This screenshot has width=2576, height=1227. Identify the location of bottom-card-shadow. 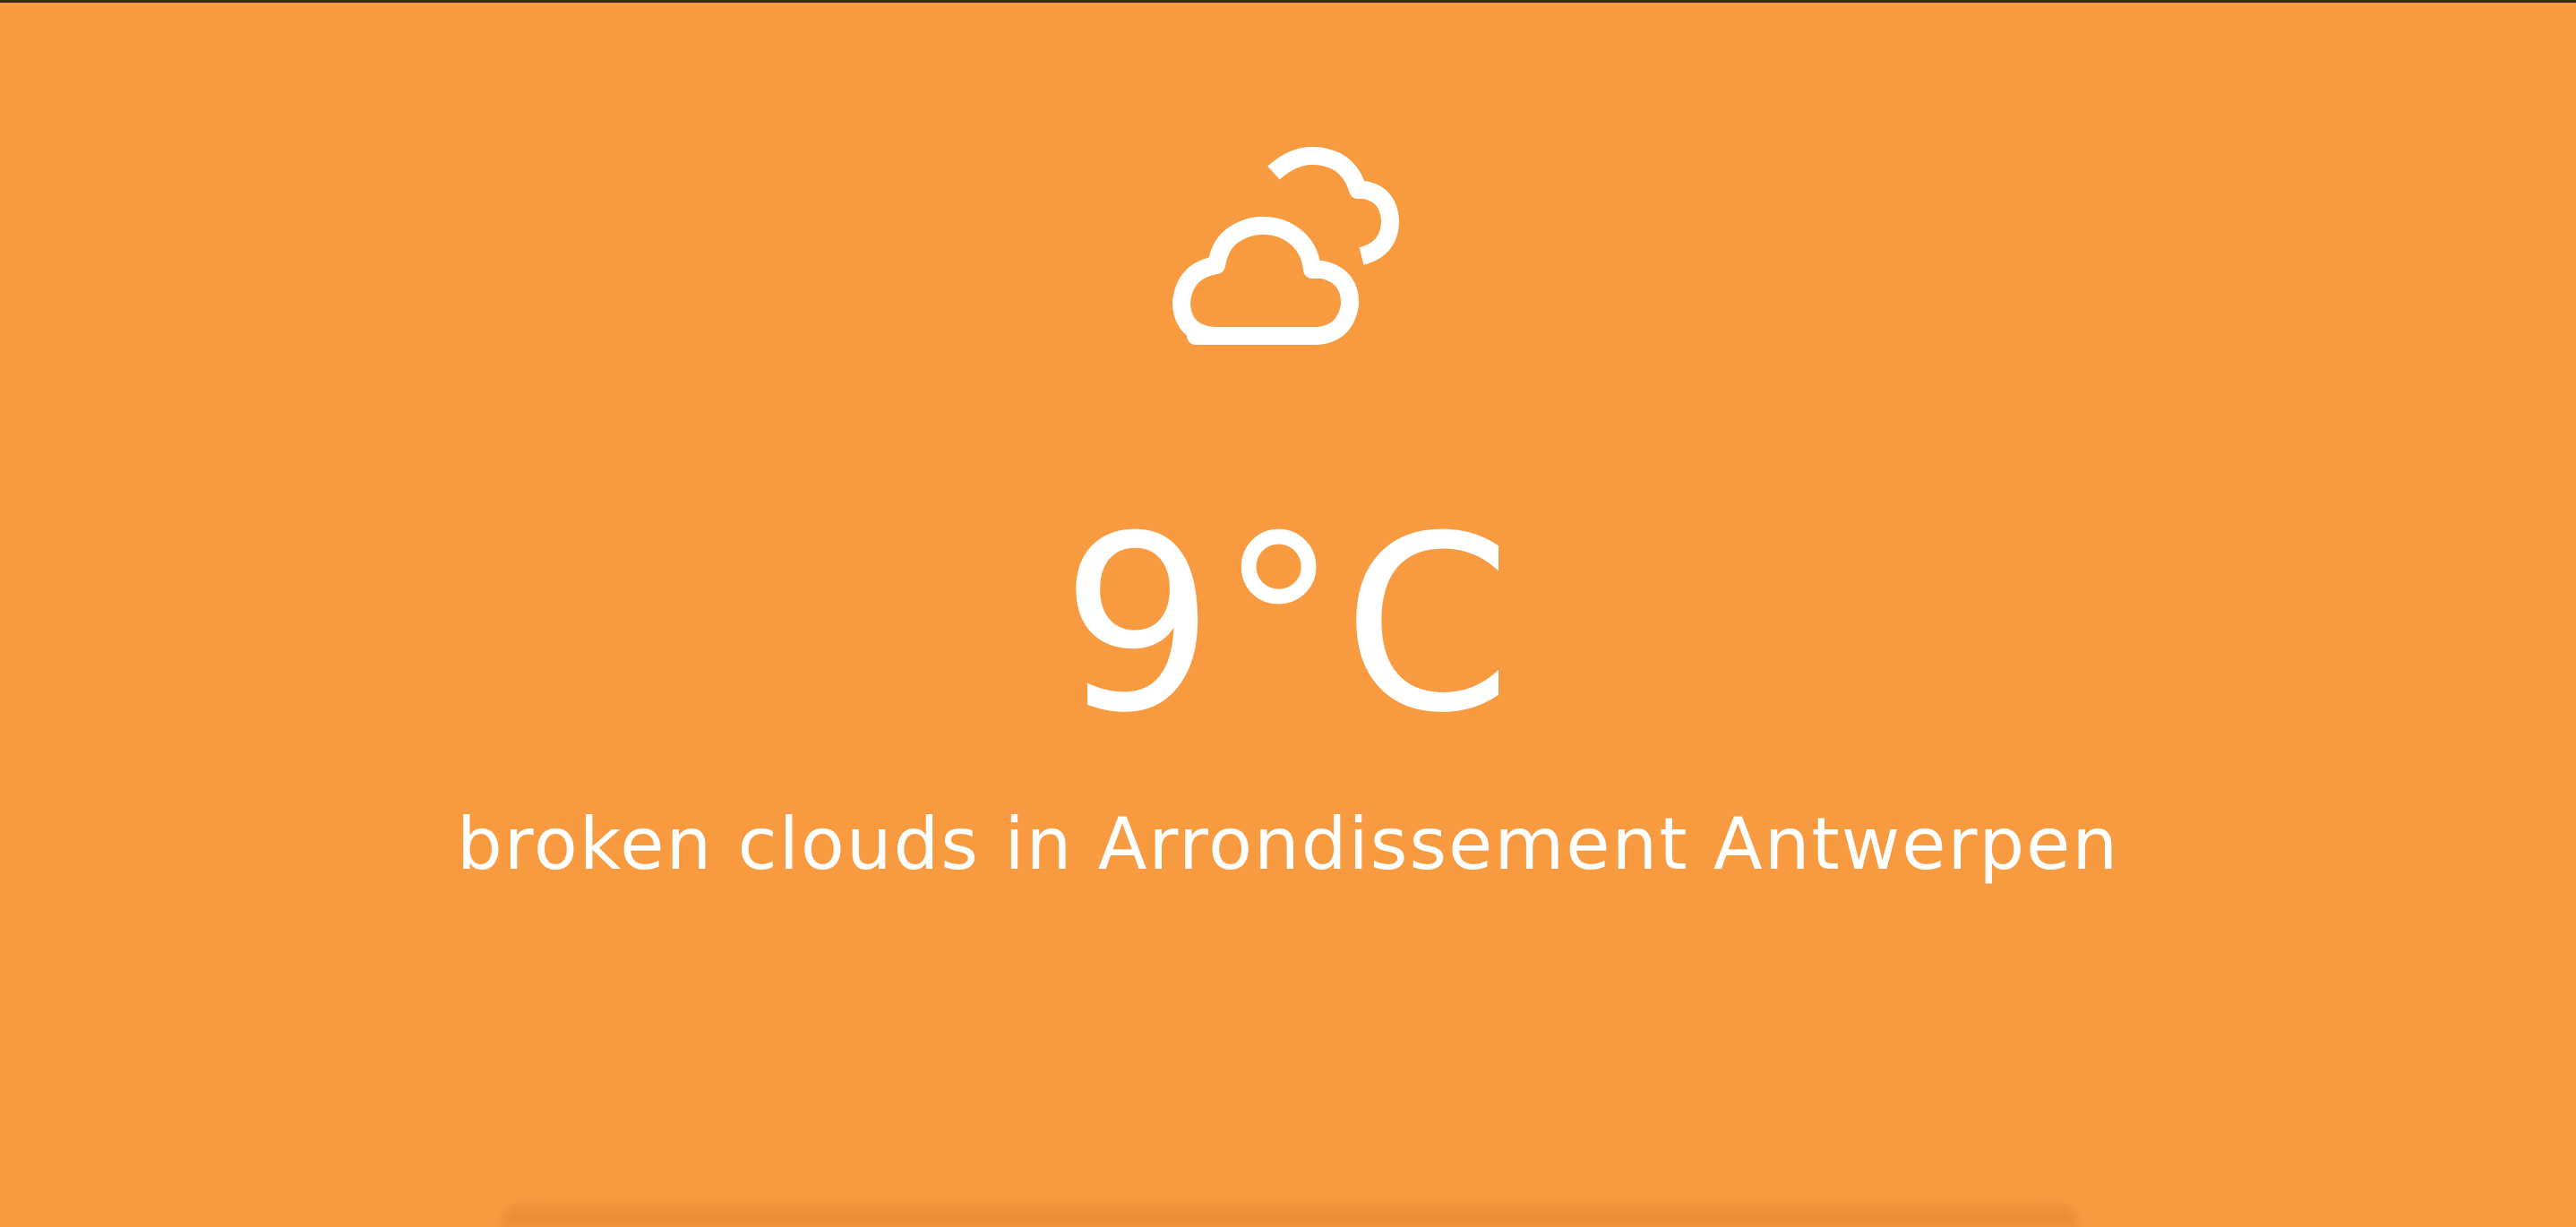
(1290, 1211).